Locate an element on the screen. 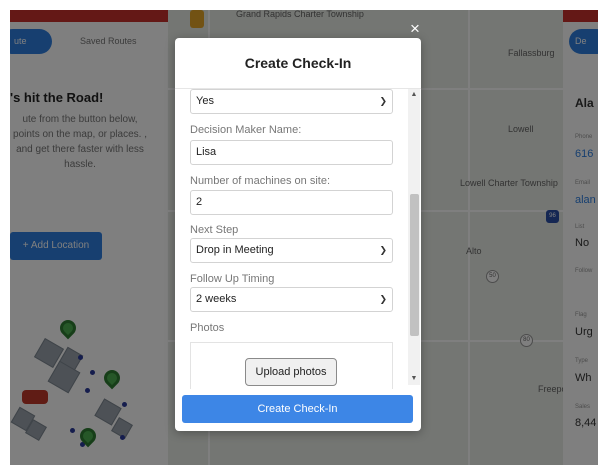 This screenshot has height=465, width=598. next-step-value: Drop in Meeting is located at coordinates (235, 250).